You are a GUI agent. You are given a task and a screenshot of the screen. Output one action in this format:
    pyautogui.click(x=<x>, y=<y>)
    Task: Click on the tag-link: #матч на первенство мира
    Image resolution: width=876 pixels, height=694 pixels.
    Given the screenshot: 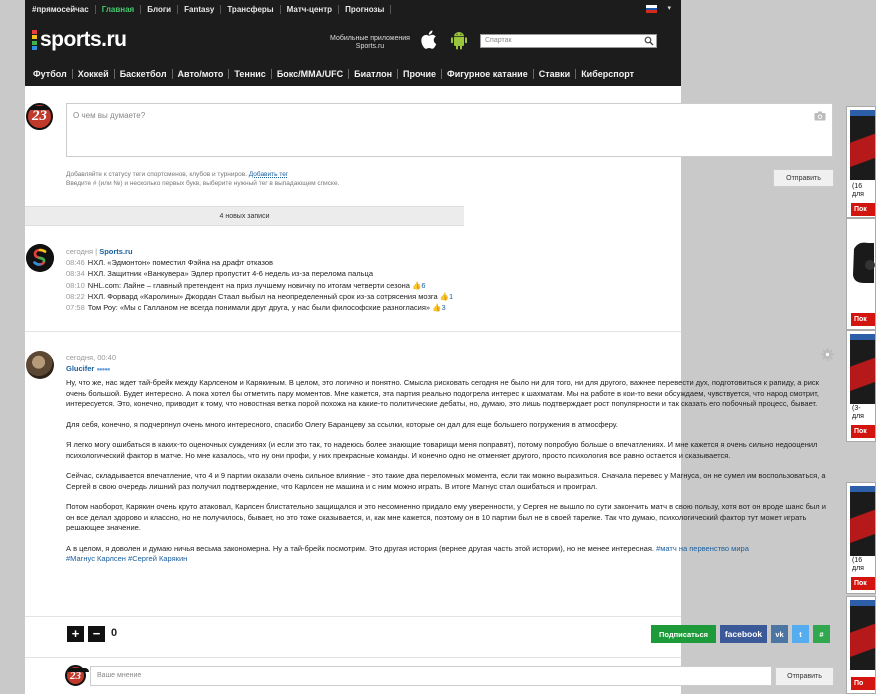 What is the action you would take?
    pyautogui.click(x=702, y=548)
    